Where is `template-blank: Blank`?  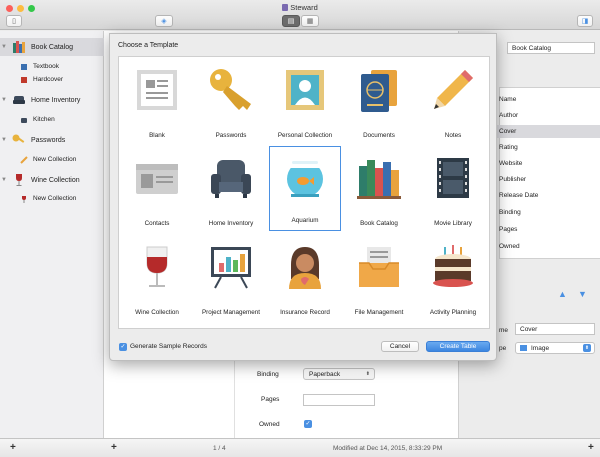
template-blank: Blank is located at coordinates (157, 102).